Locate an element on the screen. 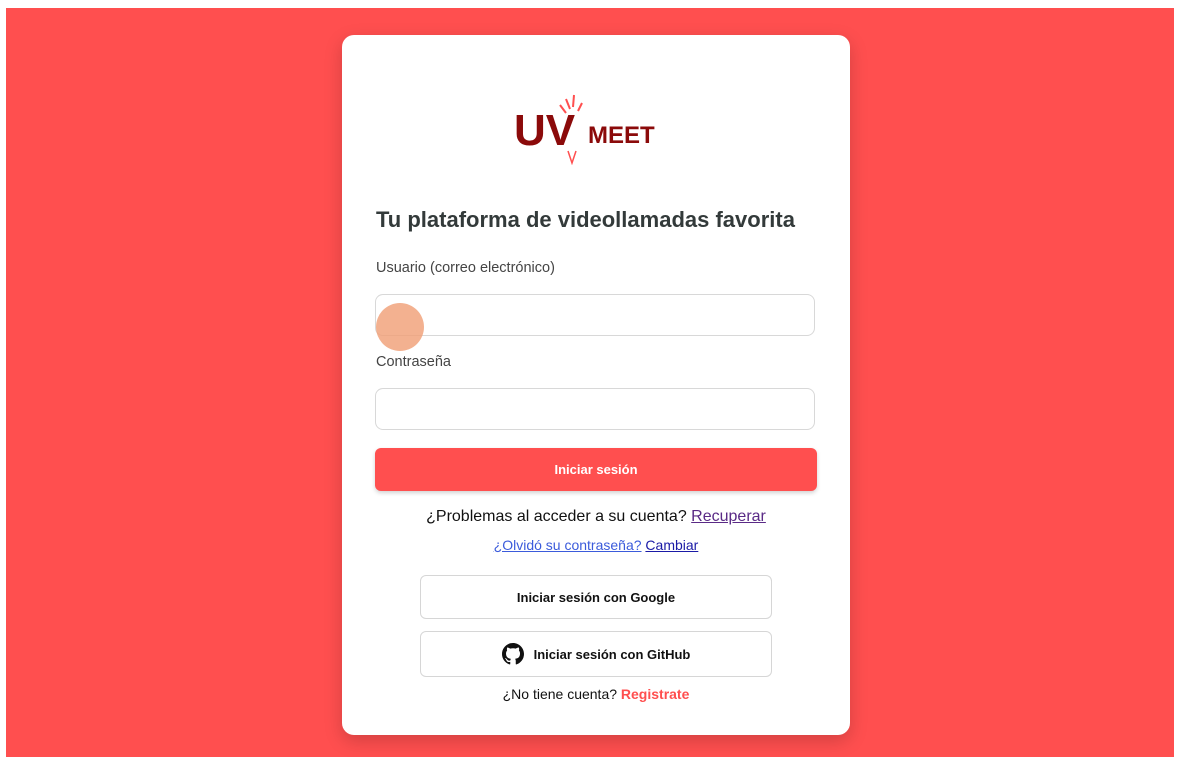 The image size is (1180, 757). svg-text: UV is located at coordinates (545, 130).